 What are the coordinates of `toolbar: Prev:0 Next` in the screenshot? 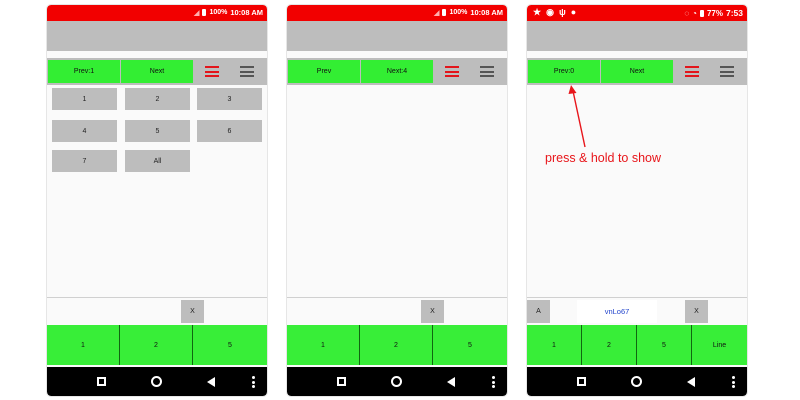 It's located at (637, 71).